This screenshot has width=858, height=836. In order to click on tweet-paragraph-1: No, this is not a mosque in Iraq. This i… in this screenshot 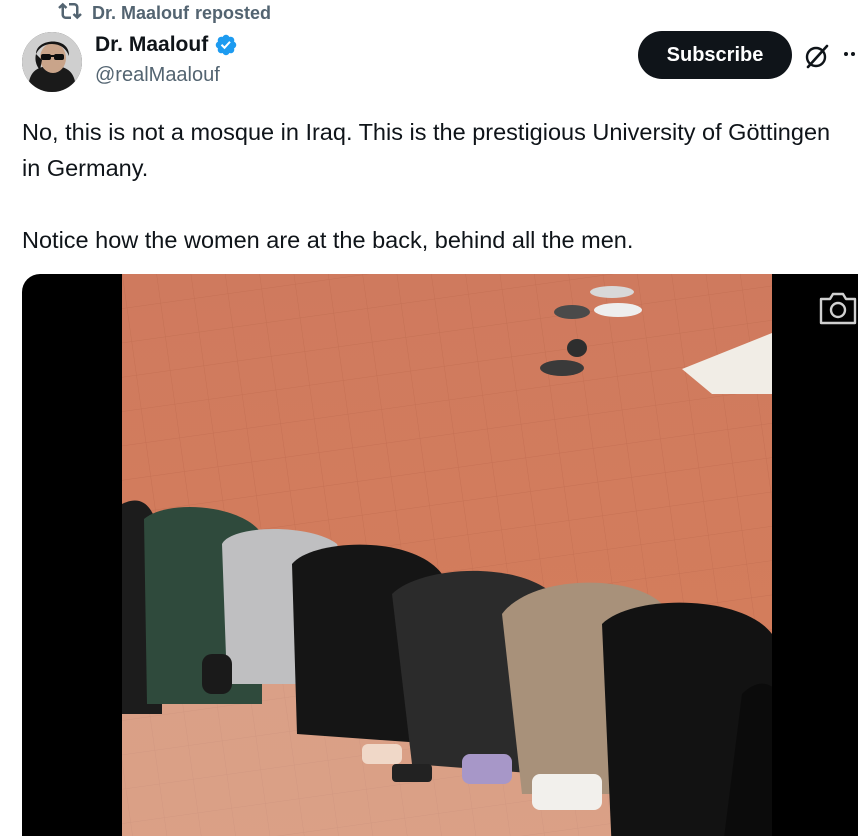, I will do `click(426, 150)`.